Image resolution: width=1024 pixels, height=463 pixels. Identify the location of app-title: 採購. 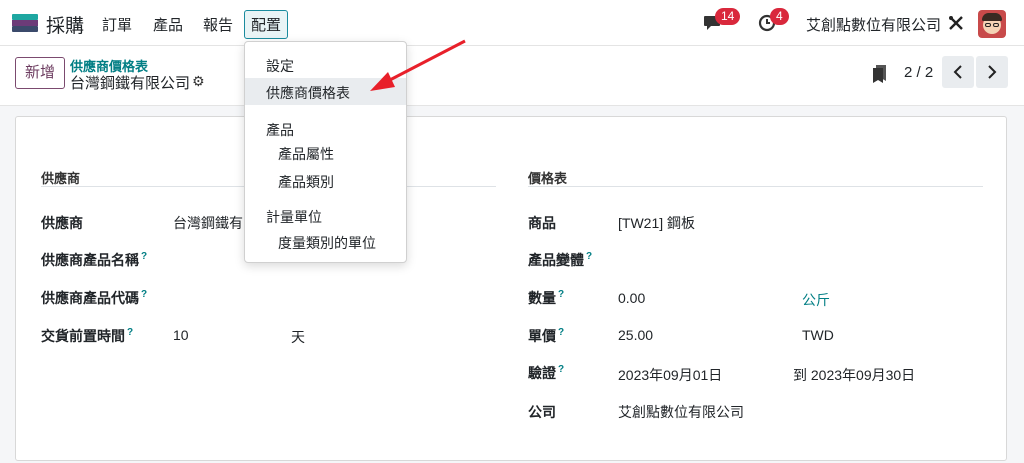
(65, 24).